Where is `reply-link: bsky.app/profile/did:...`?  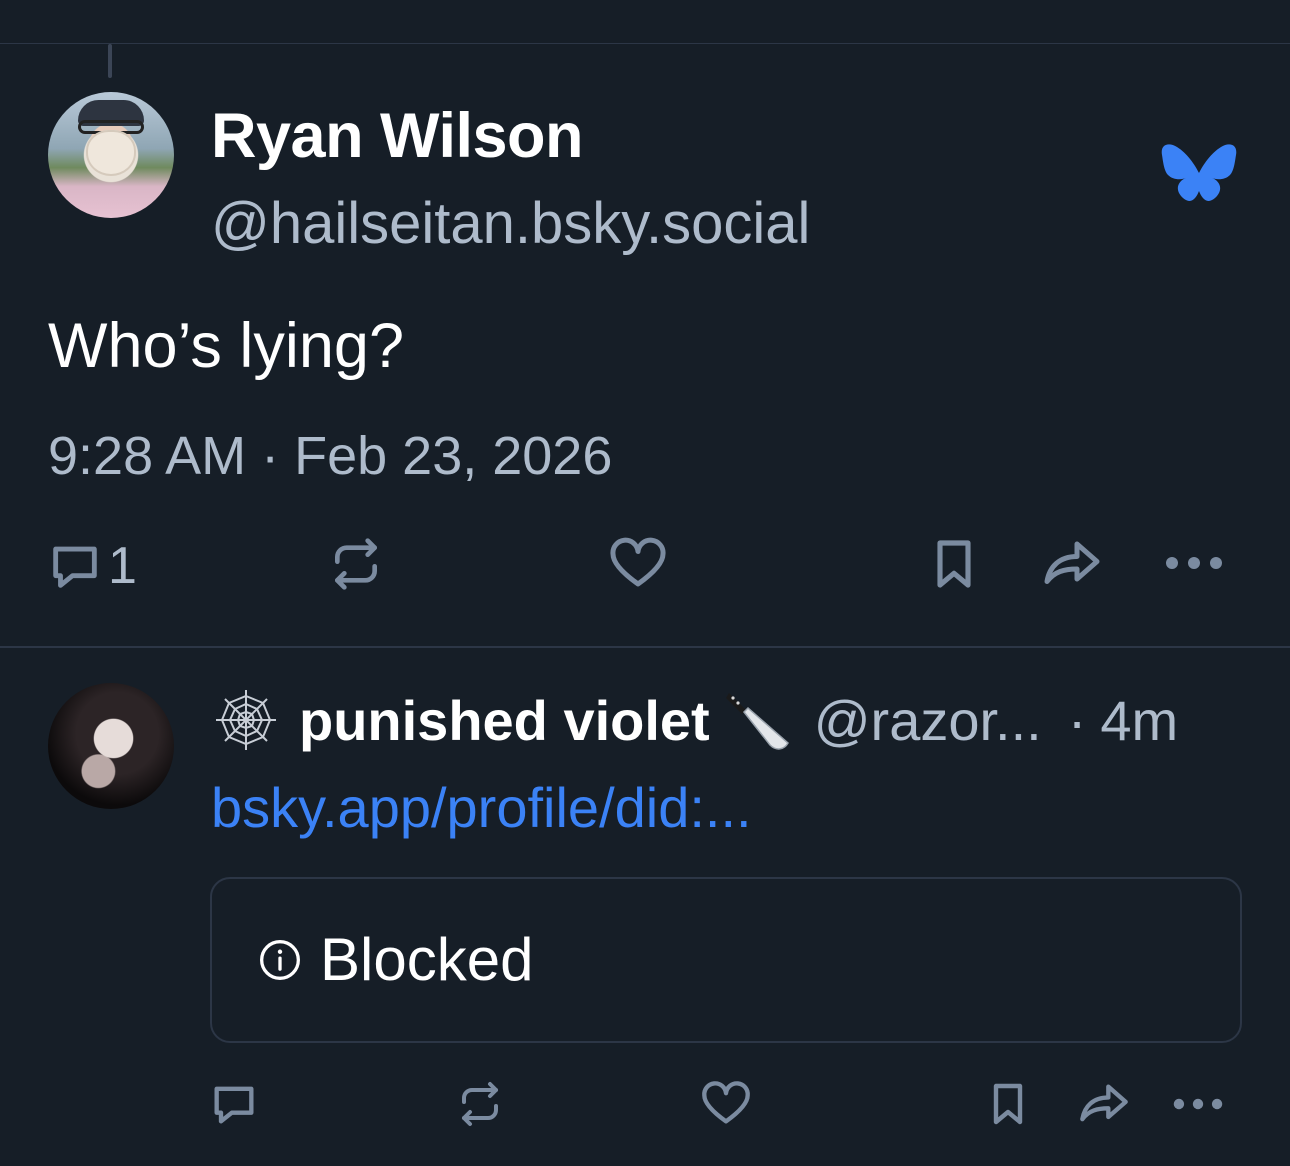
reply-link: bsky.app/profile/did:... is located at coordinates (481, 807).